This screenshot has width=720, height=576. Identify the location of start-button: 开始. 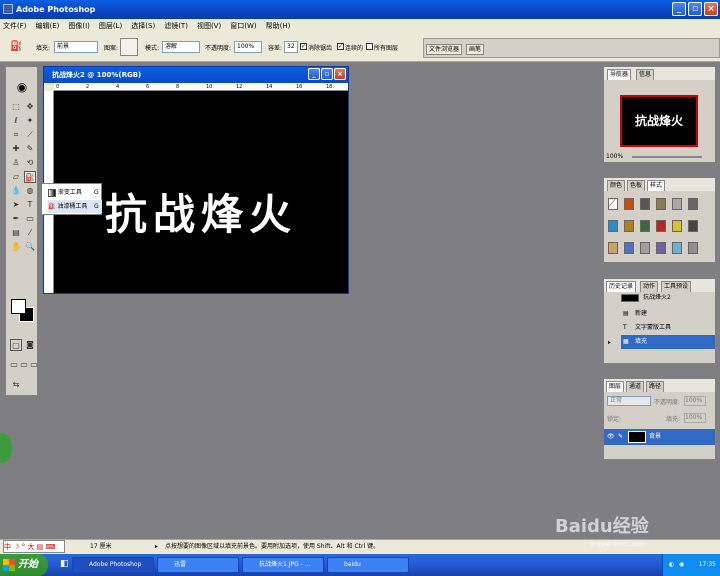
(24, 565).